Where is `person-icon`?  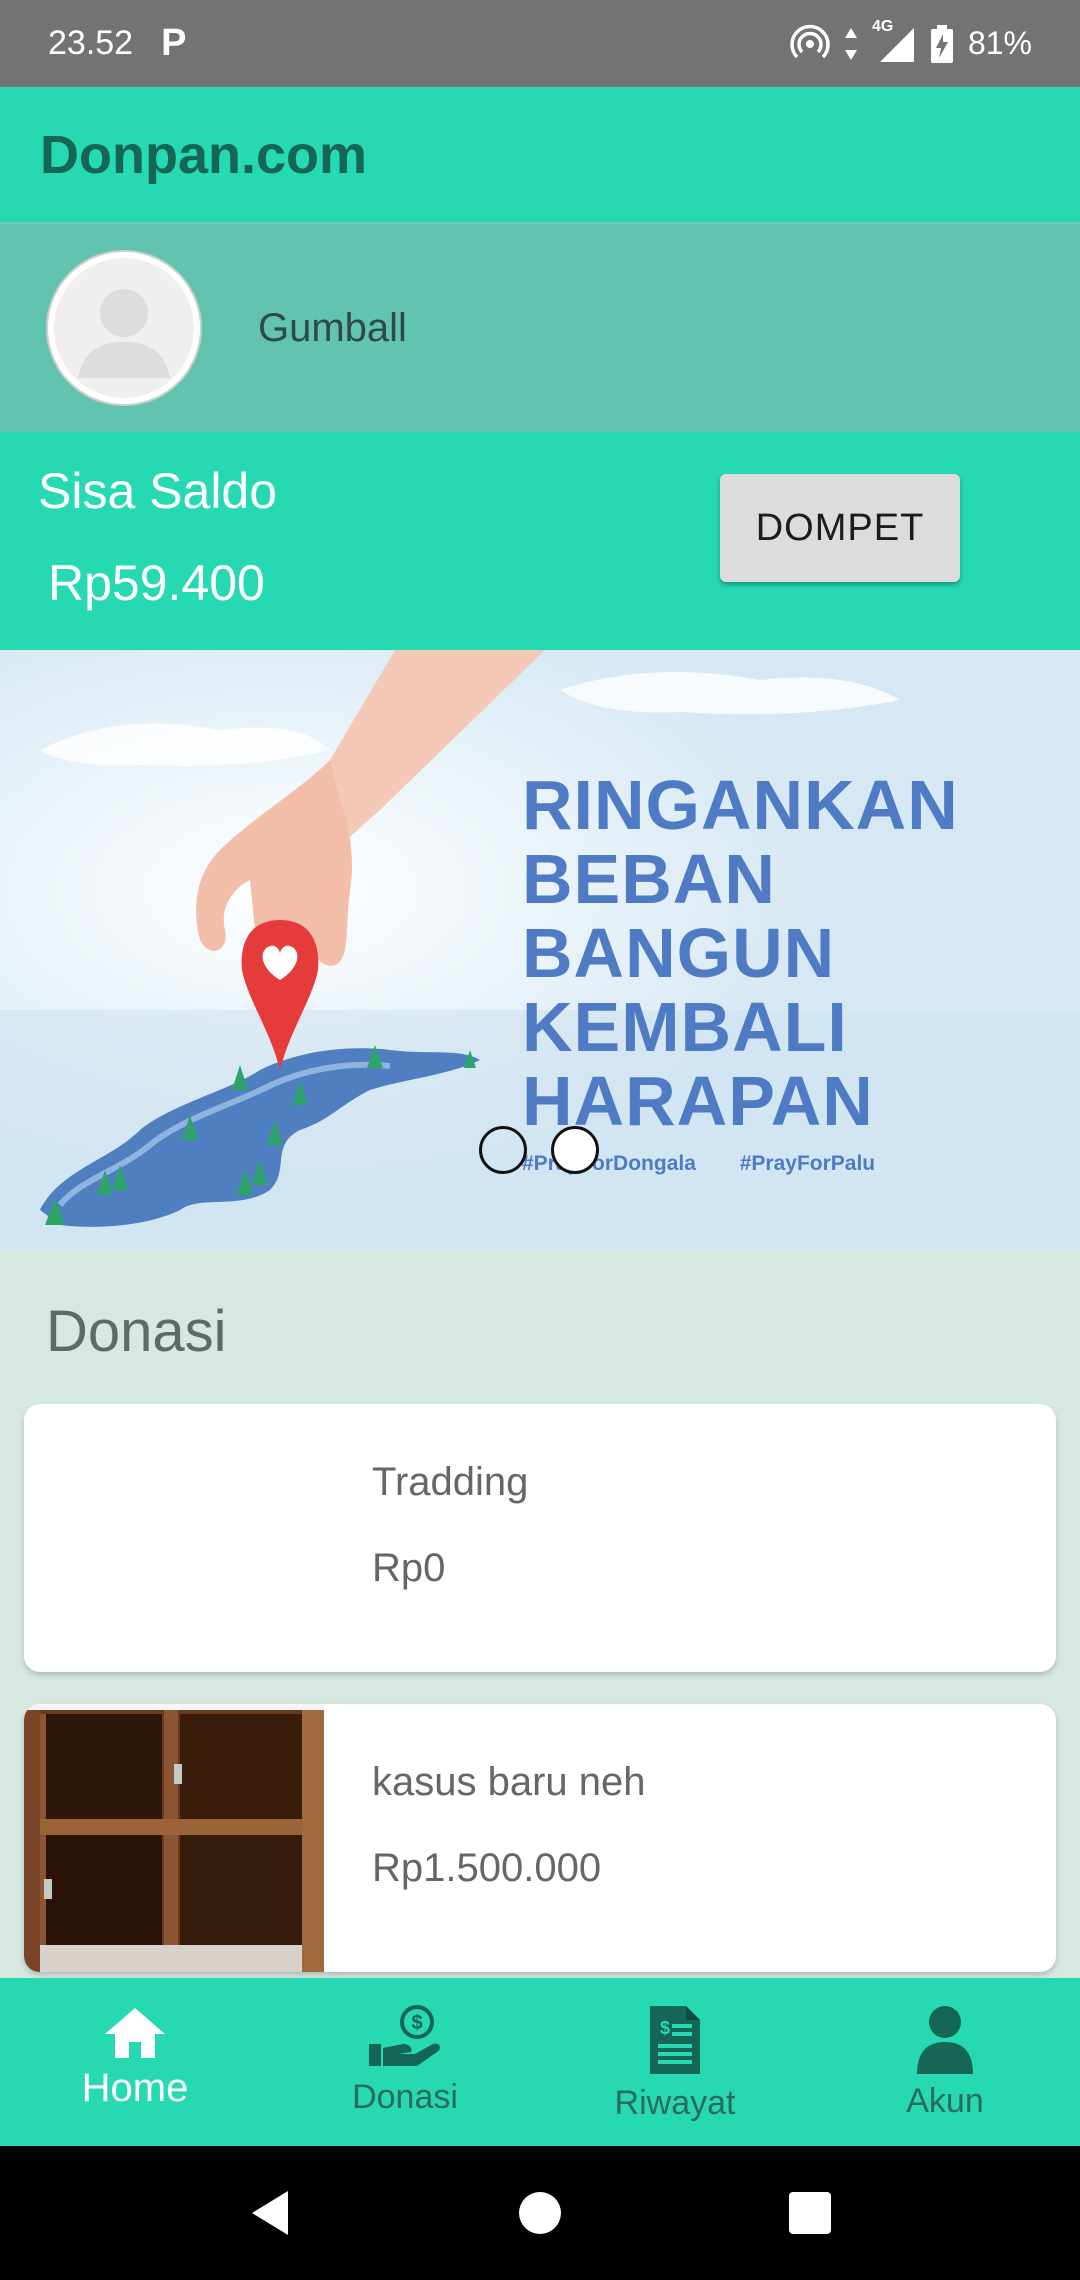 person-icon is located at coordinates (945, 2040).